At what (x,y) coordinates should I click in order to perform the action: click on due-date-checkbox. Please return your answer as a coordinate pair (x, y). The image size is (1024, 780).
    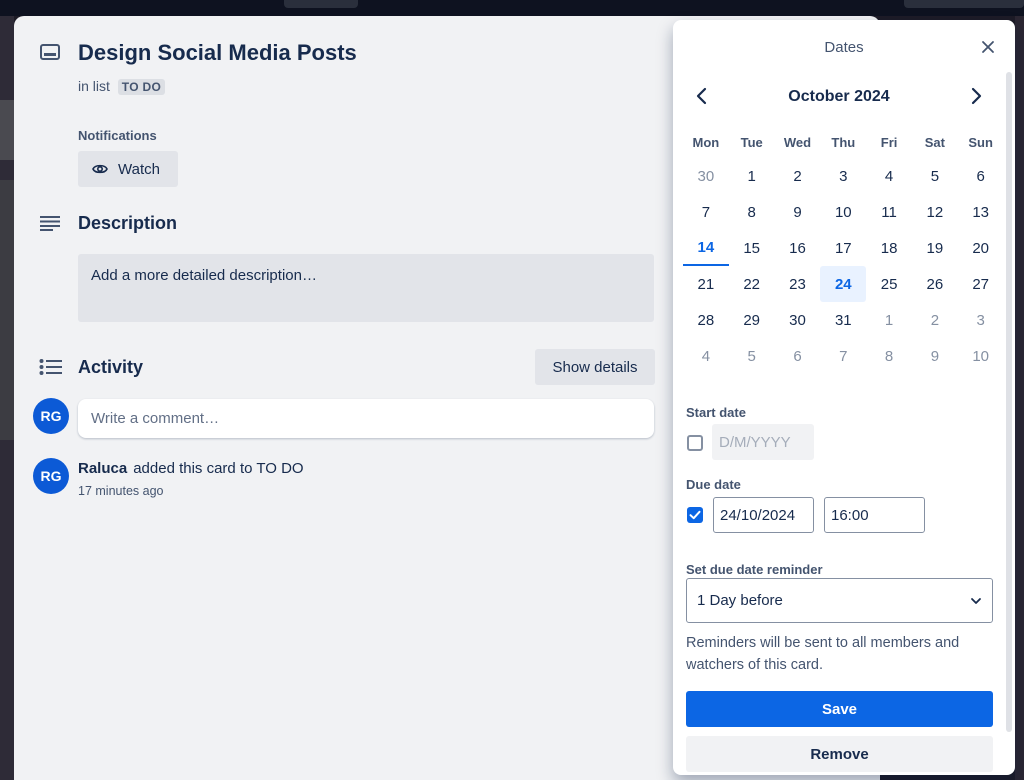
    Looking at the image, I should click on (695, 515).